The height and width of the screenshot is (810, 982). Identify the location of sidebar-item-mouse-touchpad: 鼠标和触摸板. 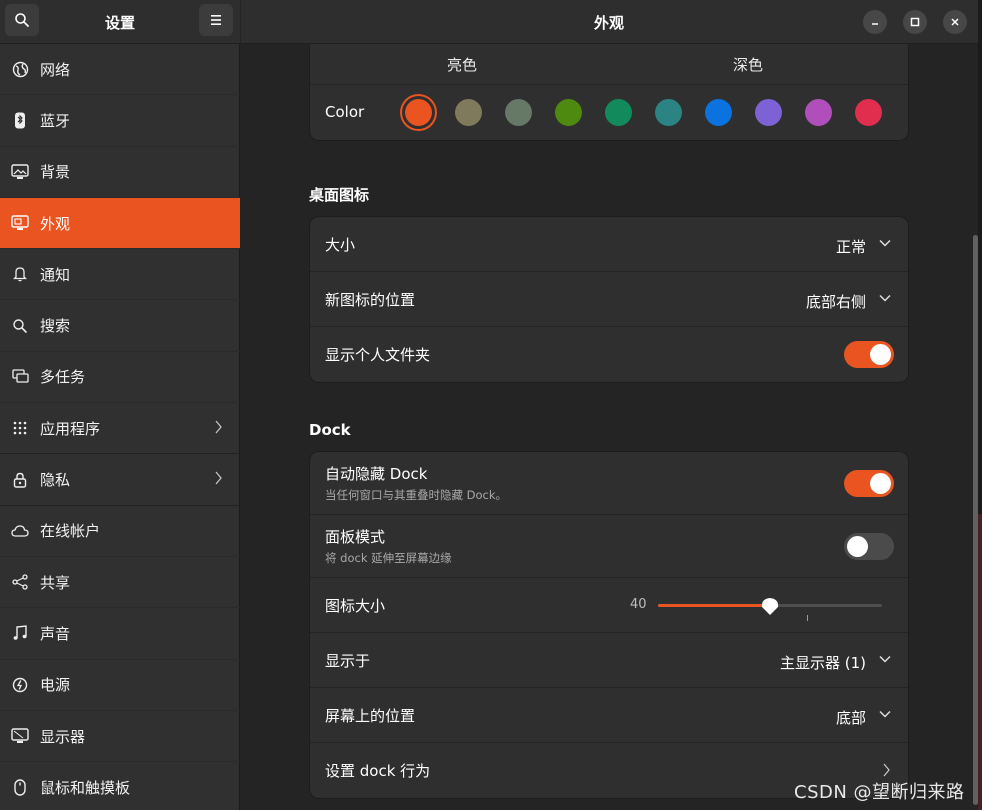
(120, 786).